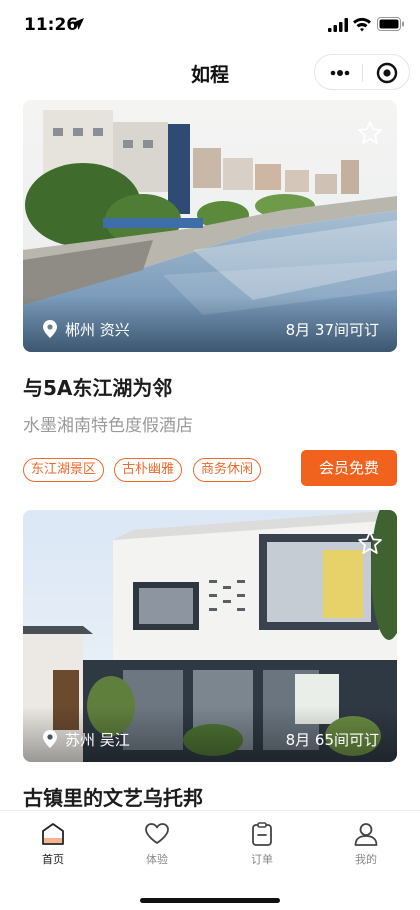  Describe the element at coordinates (340, 73) in the screenshot. I see `more-icon` at that location.